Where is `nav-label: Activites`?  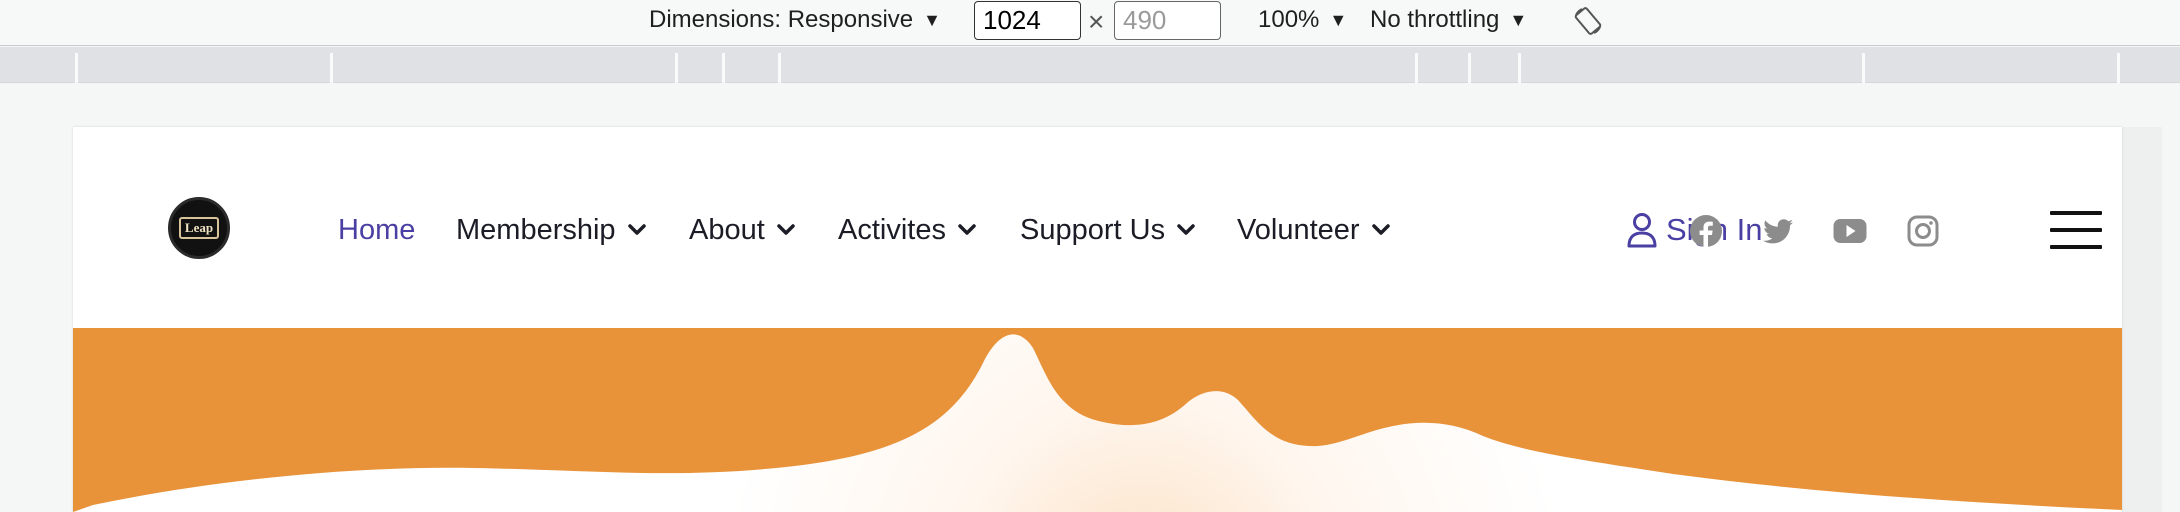 nav-label: Activites is located at coordinates (892, 229).